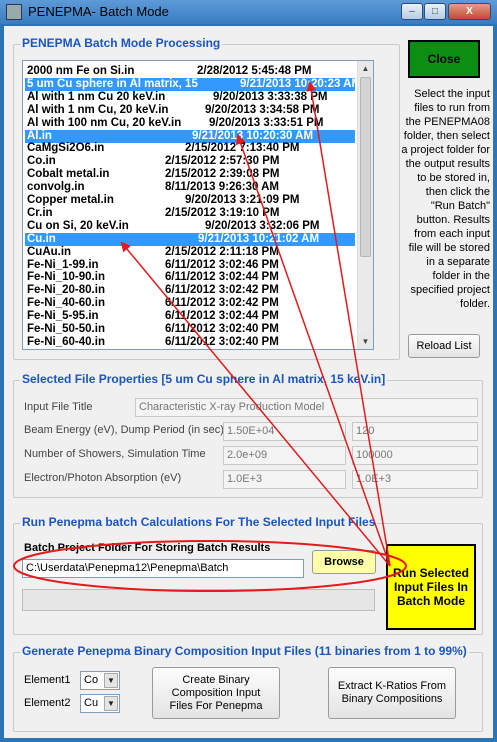  Describe the element at coordinates (66, 290) in the screenshot. I see `file-name: Fe-Ni_20-80.in` at that location.